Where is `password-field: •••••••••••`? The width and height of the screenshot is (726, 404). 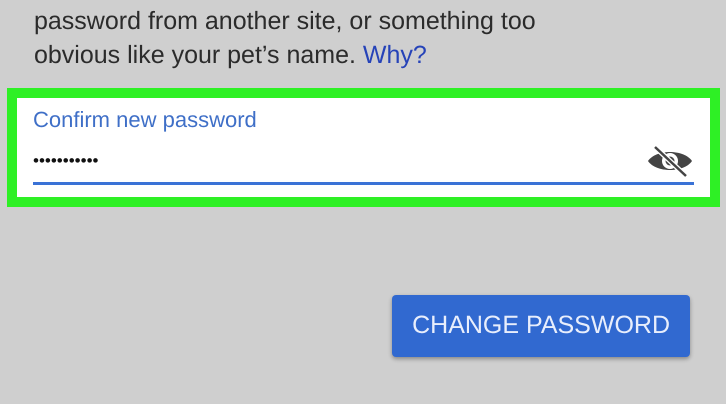 password-field: ••••••••••• is located at coordinates (339, 161).